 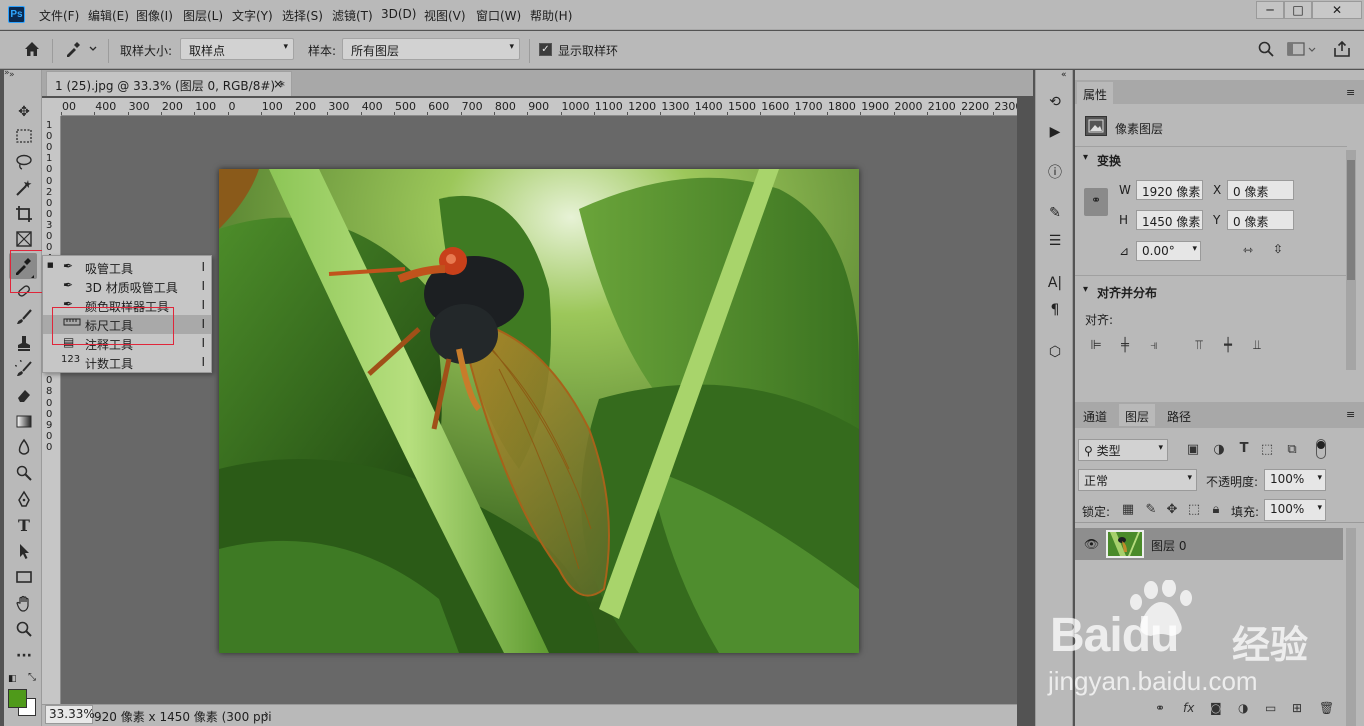 I want to click on collapse-chevron-icon: ▾, so click(x=1085, y=157).